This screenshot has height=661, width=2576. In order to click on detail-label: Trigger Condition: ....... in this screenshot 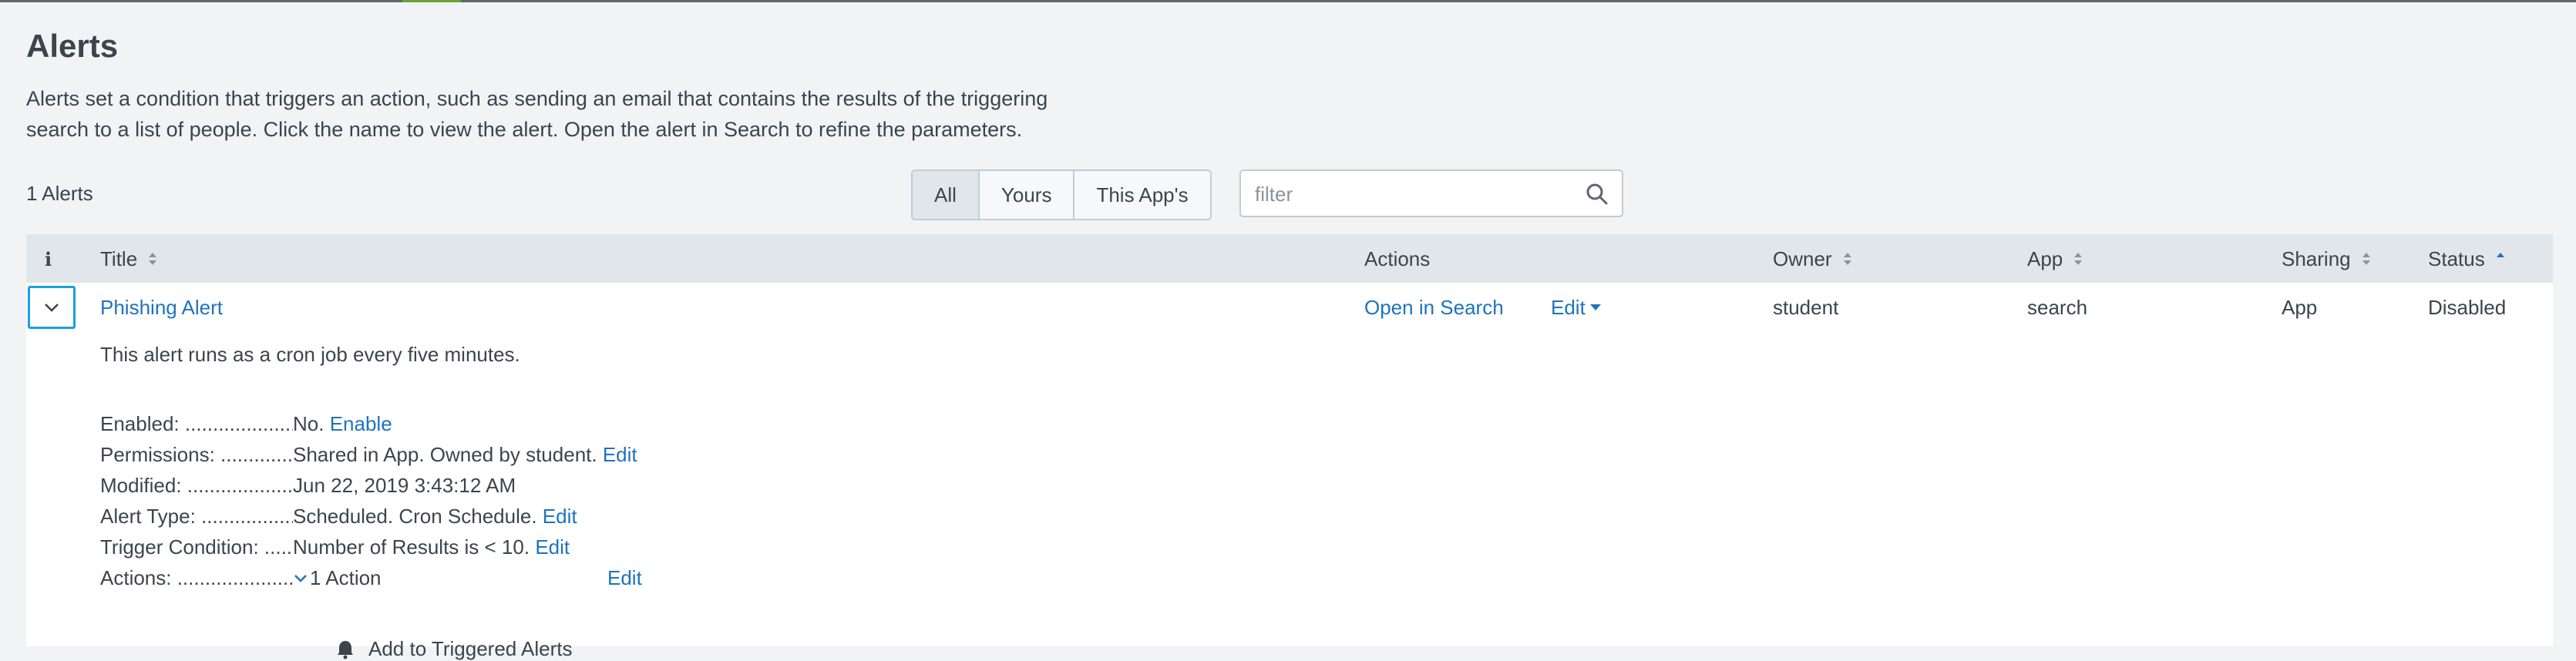, I will do `click(196, 547)`.